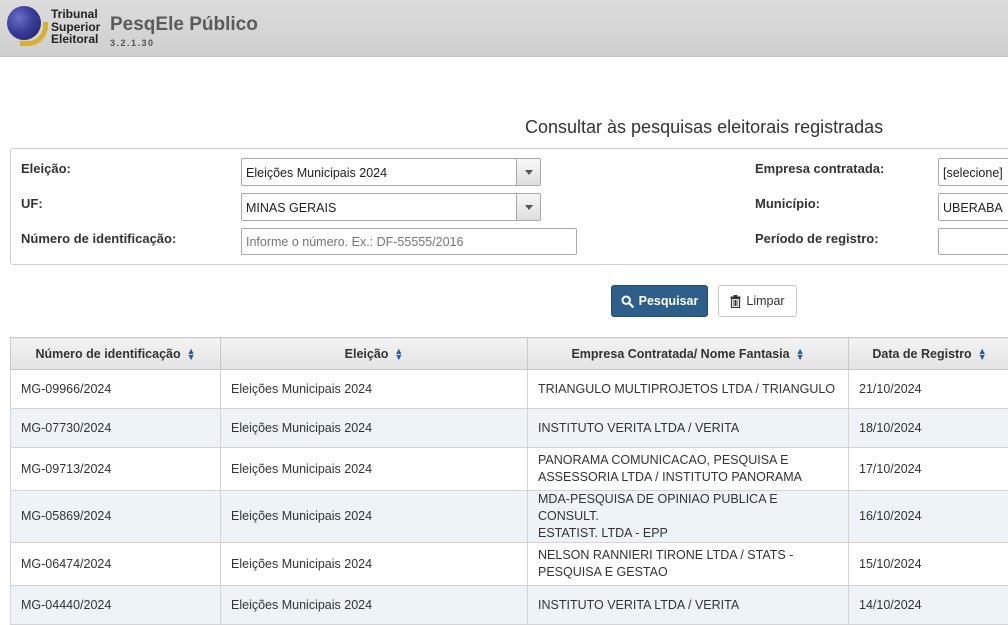 The height and width of the screenshot is (625, 1008). Describe the element at coordinates (928, 469) in the screenshot. I see `cell-data: 17/10/2024` at that location.